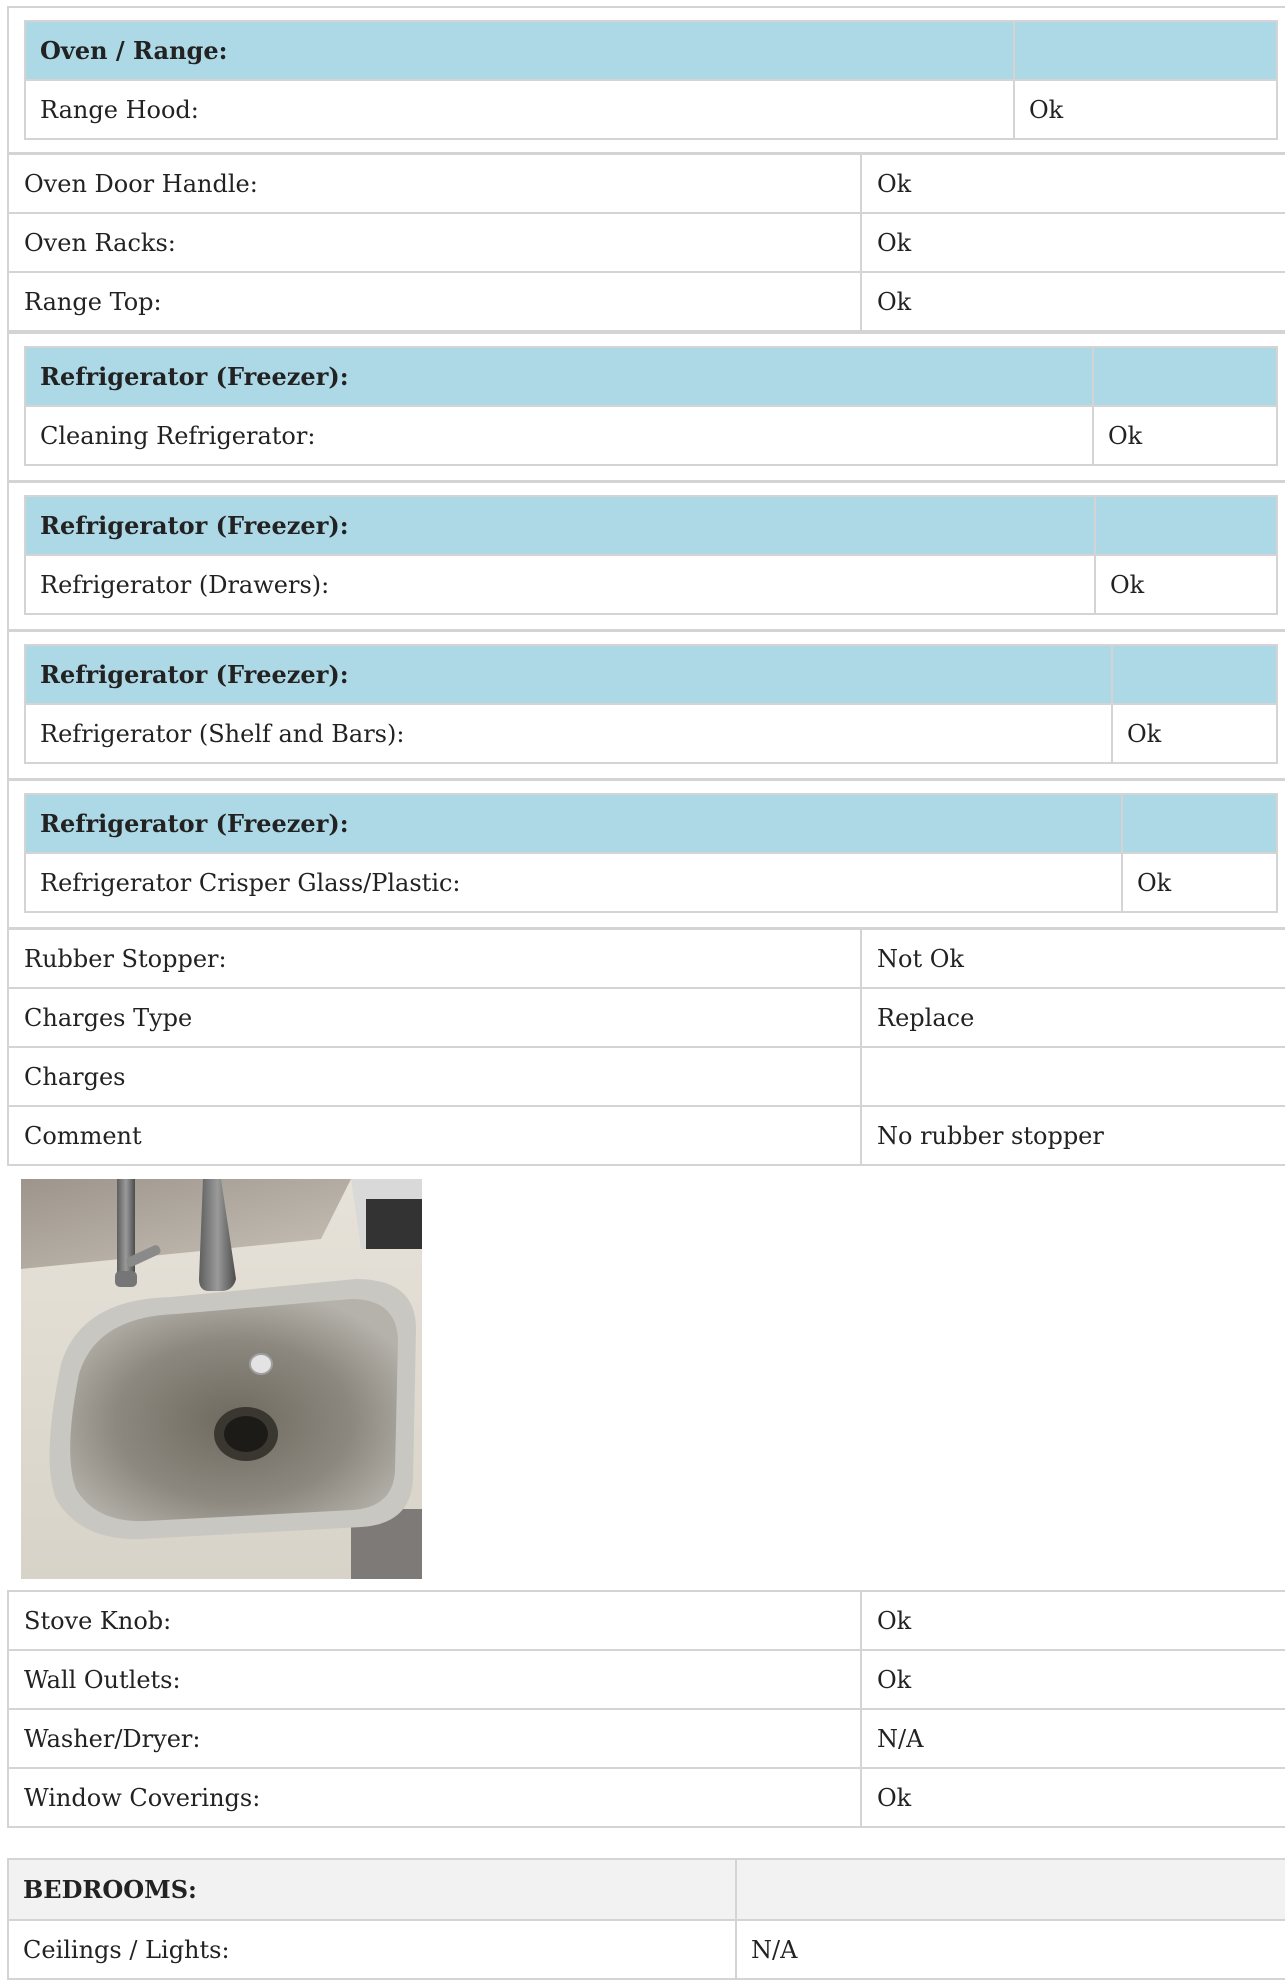 The image size is (1285, 1980). I want to click on section-header-row: Oven / Range:, so click(651, 50).